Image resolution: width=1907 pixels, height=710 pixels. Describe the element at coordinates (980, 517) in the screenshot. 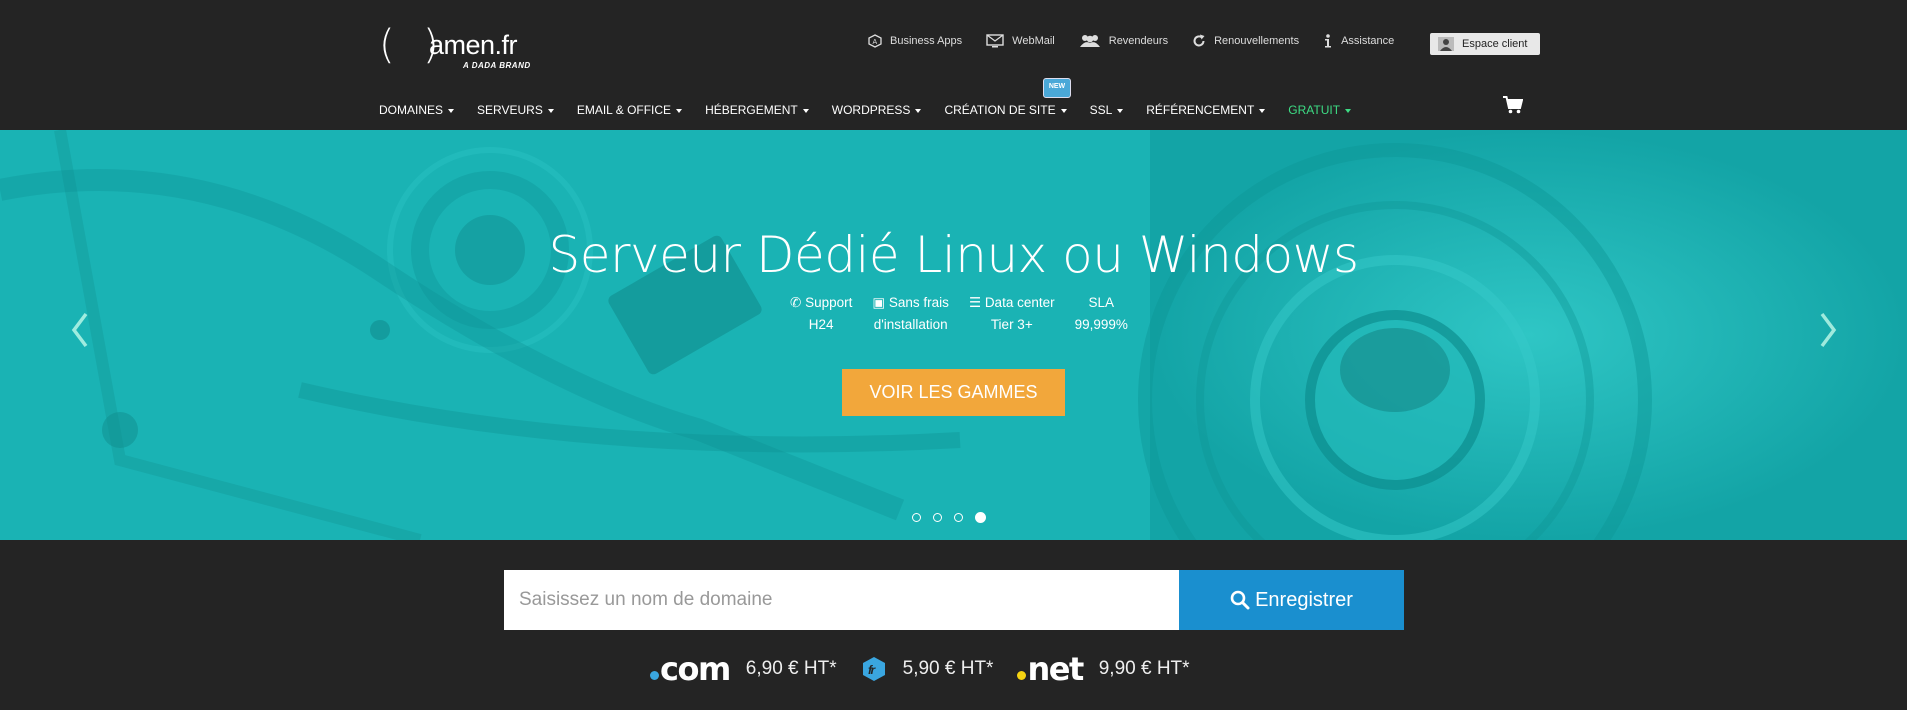

I see `carousel-dot-active` at that location.